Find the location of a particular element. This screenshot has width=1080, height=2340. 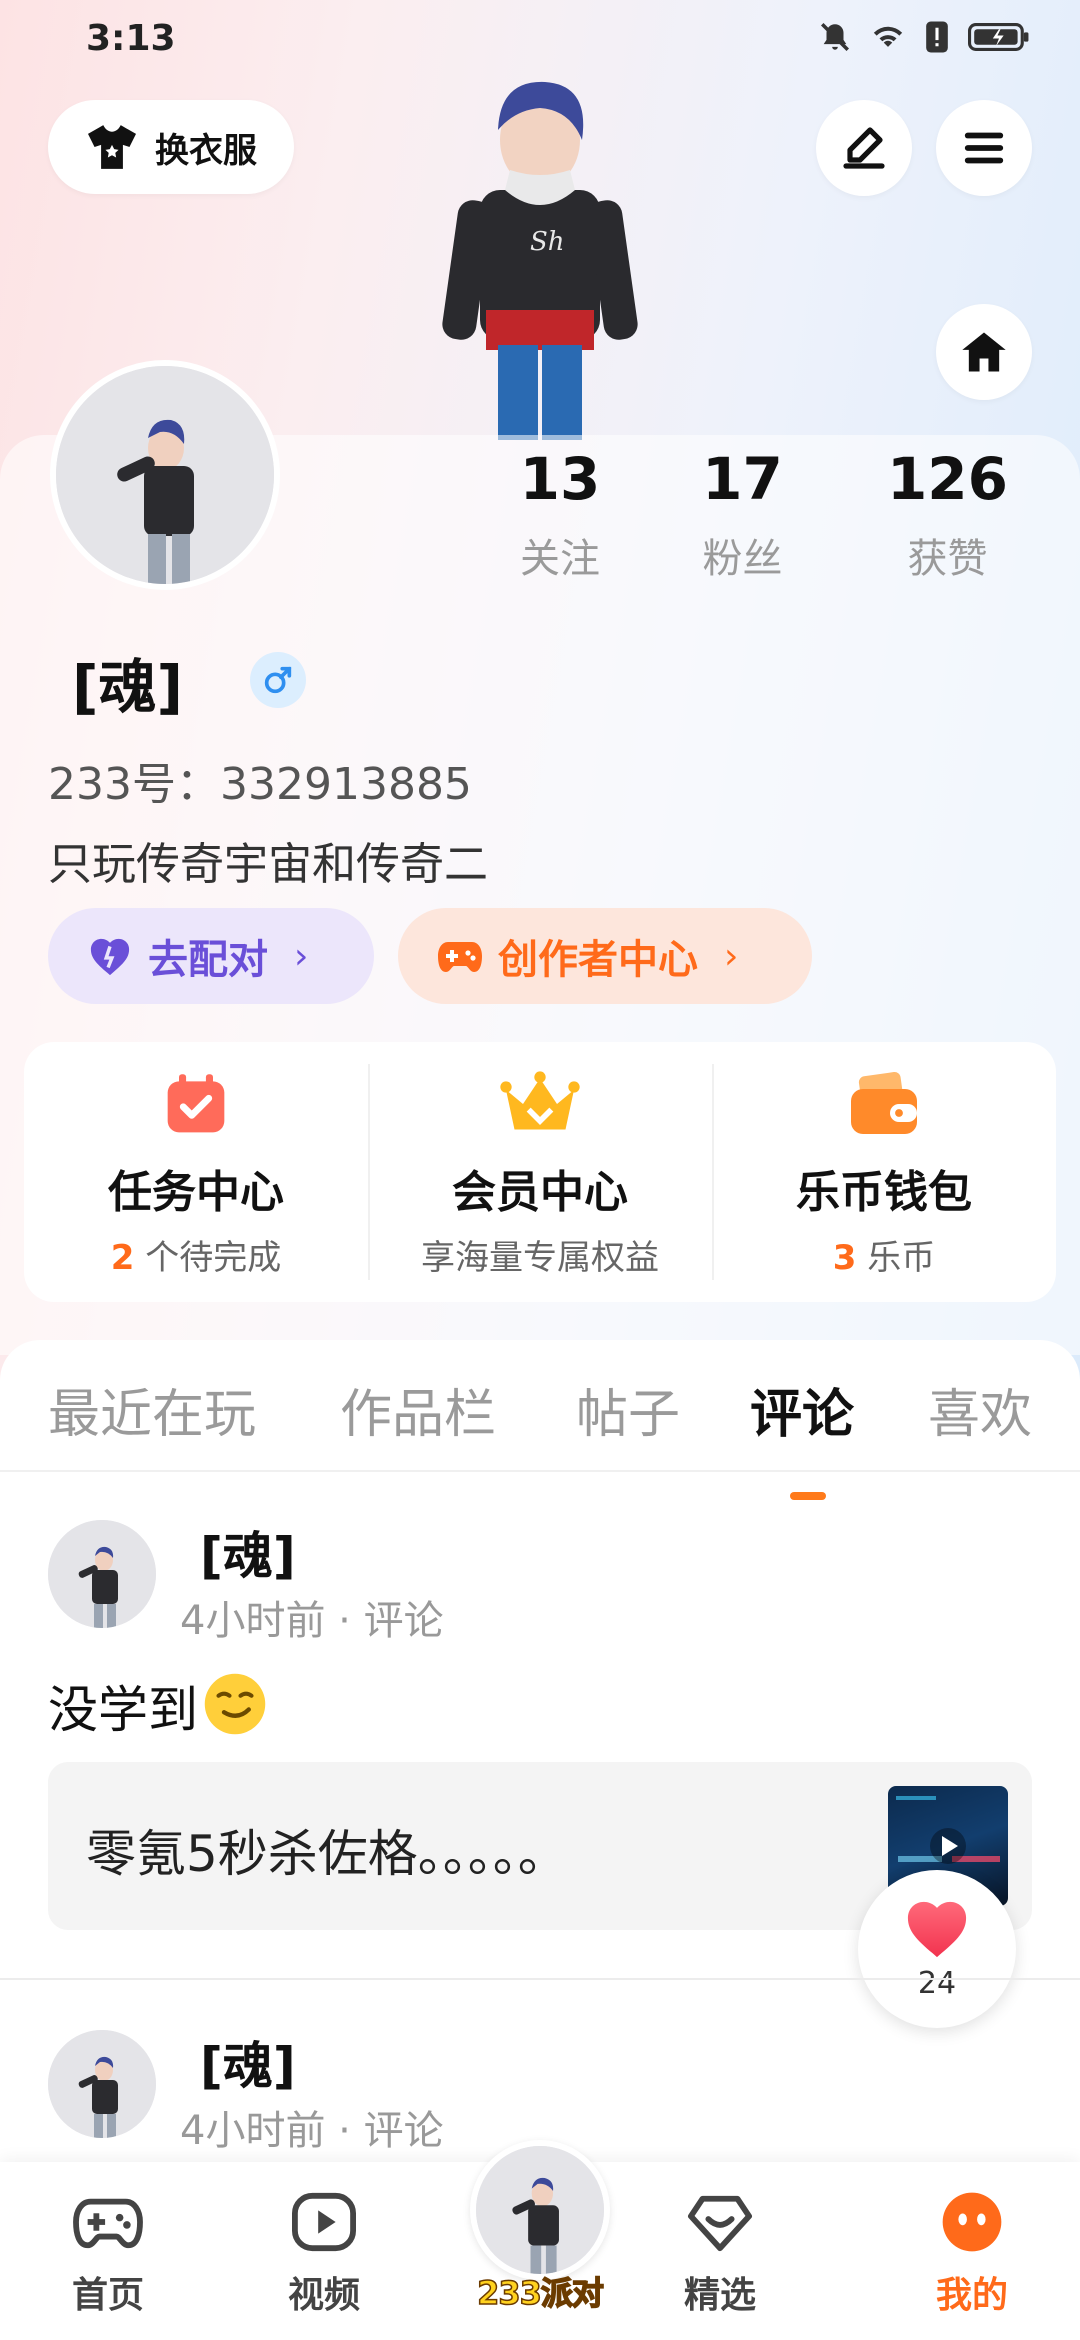

stat-likes: 126 获赞 is located at coordinates (947, 517).